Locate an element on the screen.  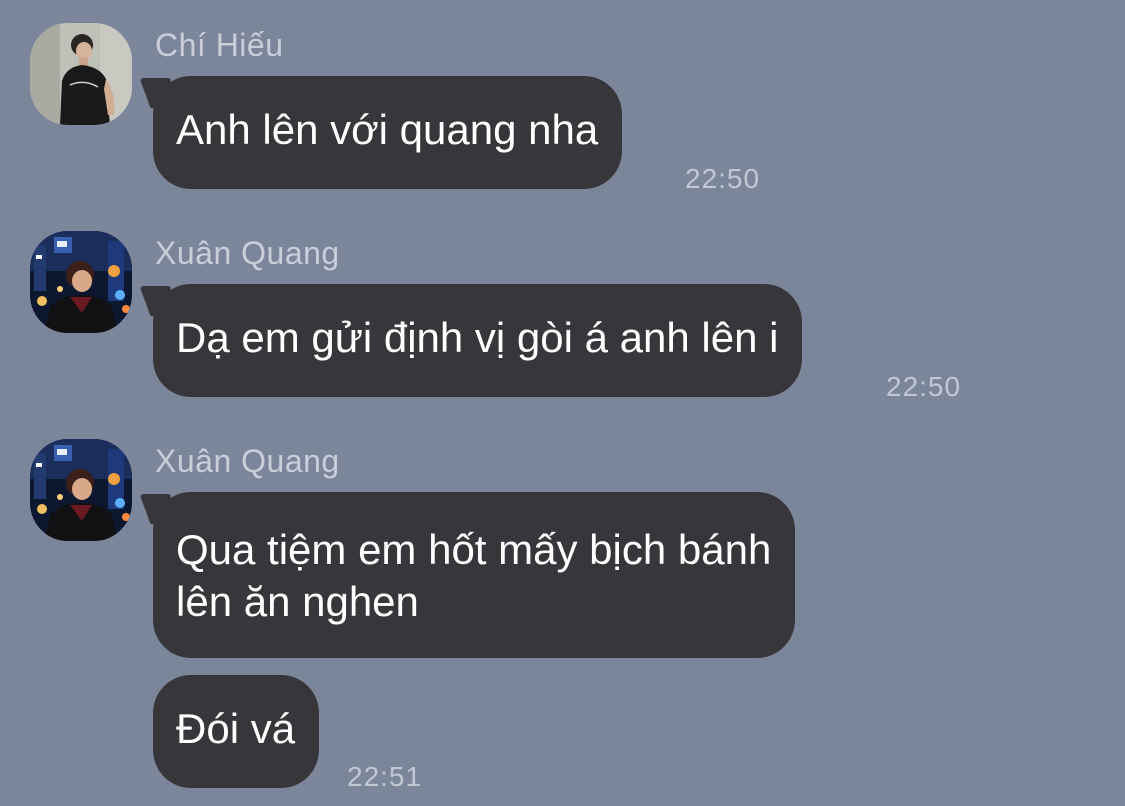
message-text: Dạ em gửi định vị gòi á anh lên i is located at coordinates (477, 337).